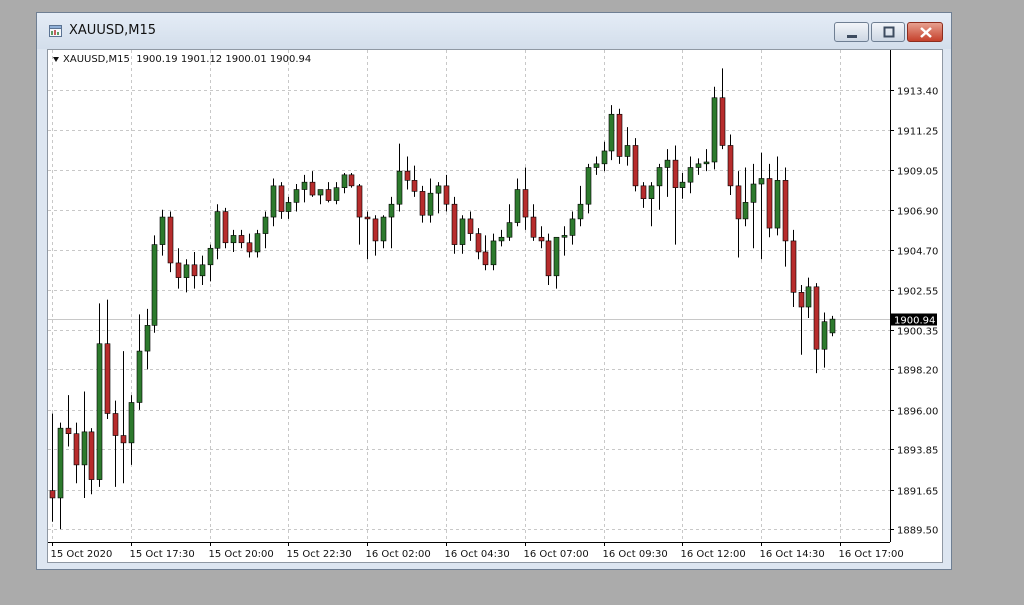 The width and height of the screenshot is (1024, 605). I want to click on x-tick-label: 15 Oct 20:00, so click(241, 554).